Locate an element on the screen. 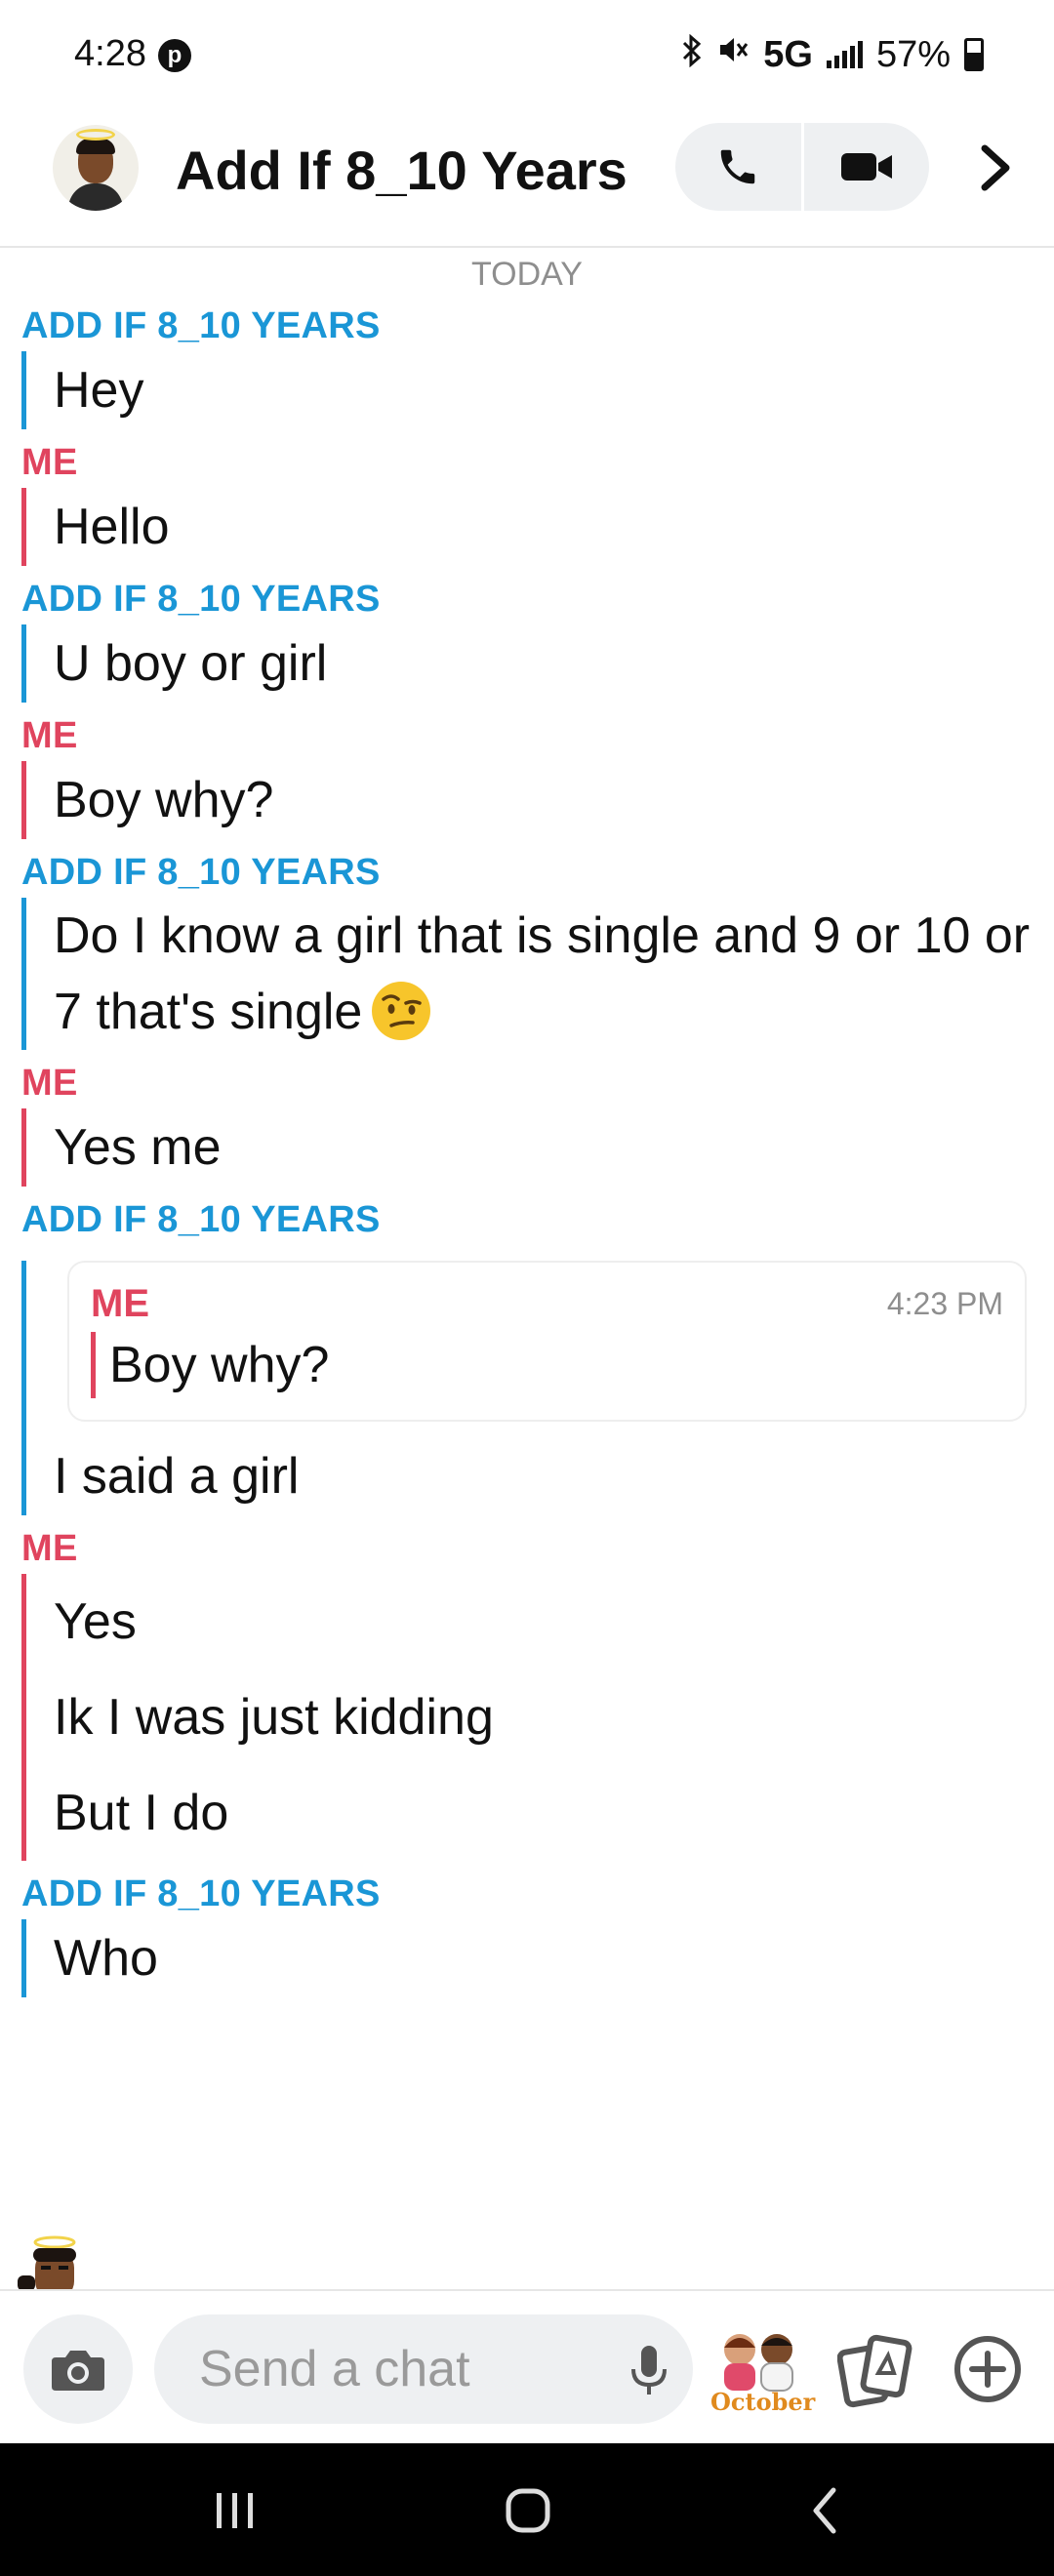  status-time: 4:28 is located at coordinates (110, 53).